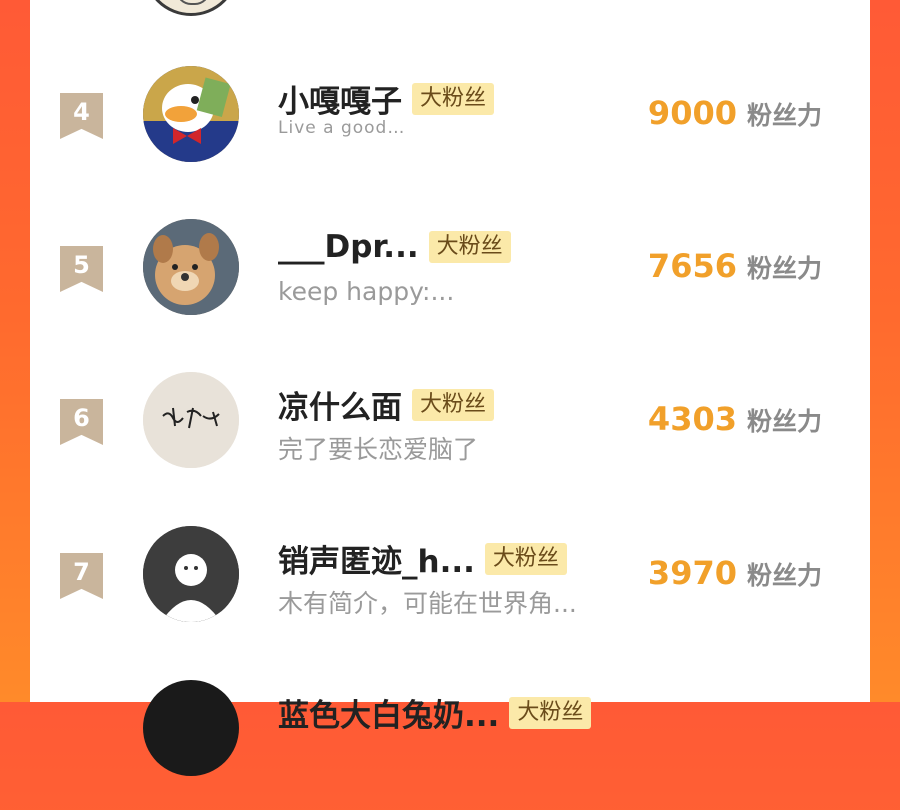  What do you see at coordinates (340, 404) in the screenshot?
I see `user-name: 凉什么面` at bounding box center [340, 404].